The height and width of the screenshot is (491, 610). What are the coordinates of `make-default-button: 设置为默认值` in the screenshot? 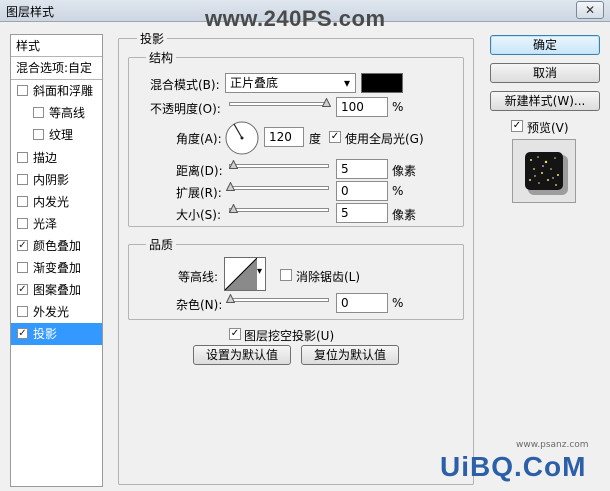 It's located at (242, 355).